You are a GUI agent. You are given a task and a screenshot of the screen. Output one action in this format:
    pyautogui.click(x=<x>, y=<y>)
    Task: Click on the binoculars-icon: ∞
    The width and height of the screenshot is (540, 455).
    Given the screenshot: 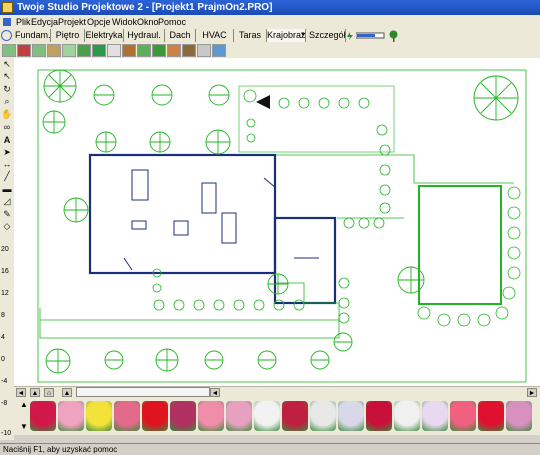 What is the action you would take?
    pyautogui.click(x=7, y=127)
    